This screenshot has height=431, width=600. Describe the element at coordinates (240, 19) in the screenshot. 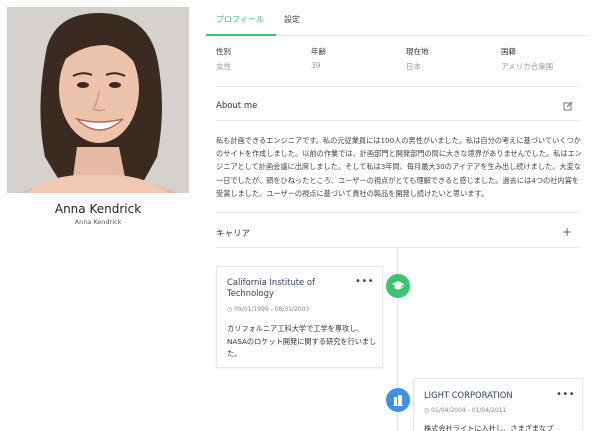

I see `tab-profile: プロフィール` at that location.